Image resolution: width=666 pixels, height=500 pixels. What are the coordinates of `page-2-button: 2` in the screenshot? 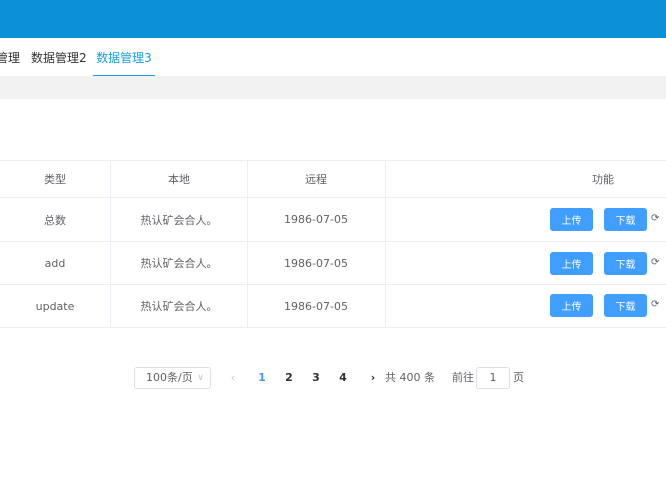 It's located at (289, 378).